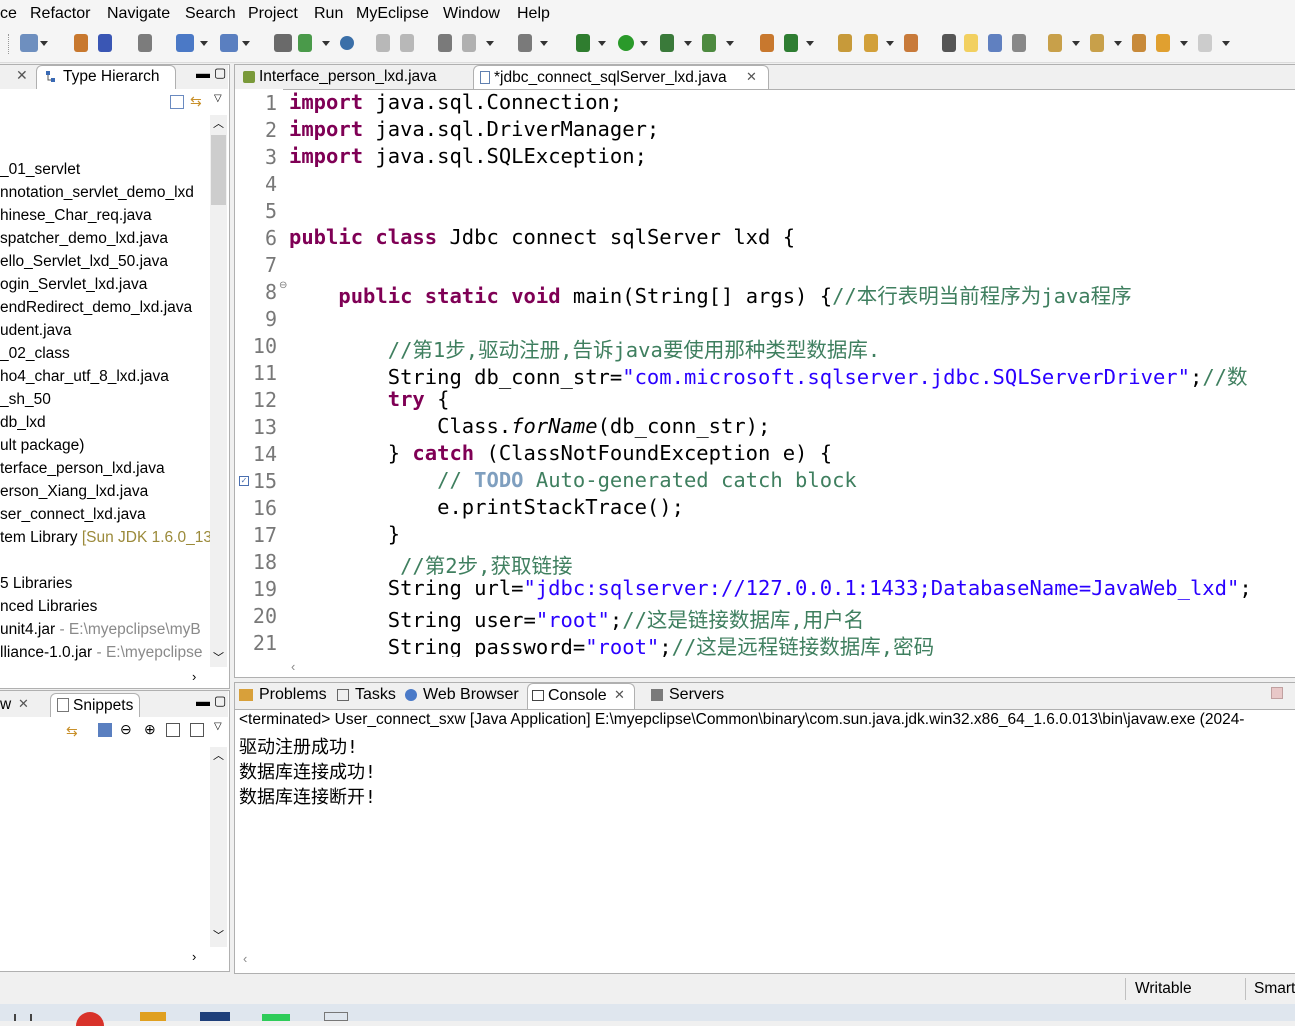 The image size is (1295, 1026). What do you see at coordinates (73, 285) in the screenshot?
I see `tree-item: ogin_Servlet_lxd.java` at bounding box center [73, 285].